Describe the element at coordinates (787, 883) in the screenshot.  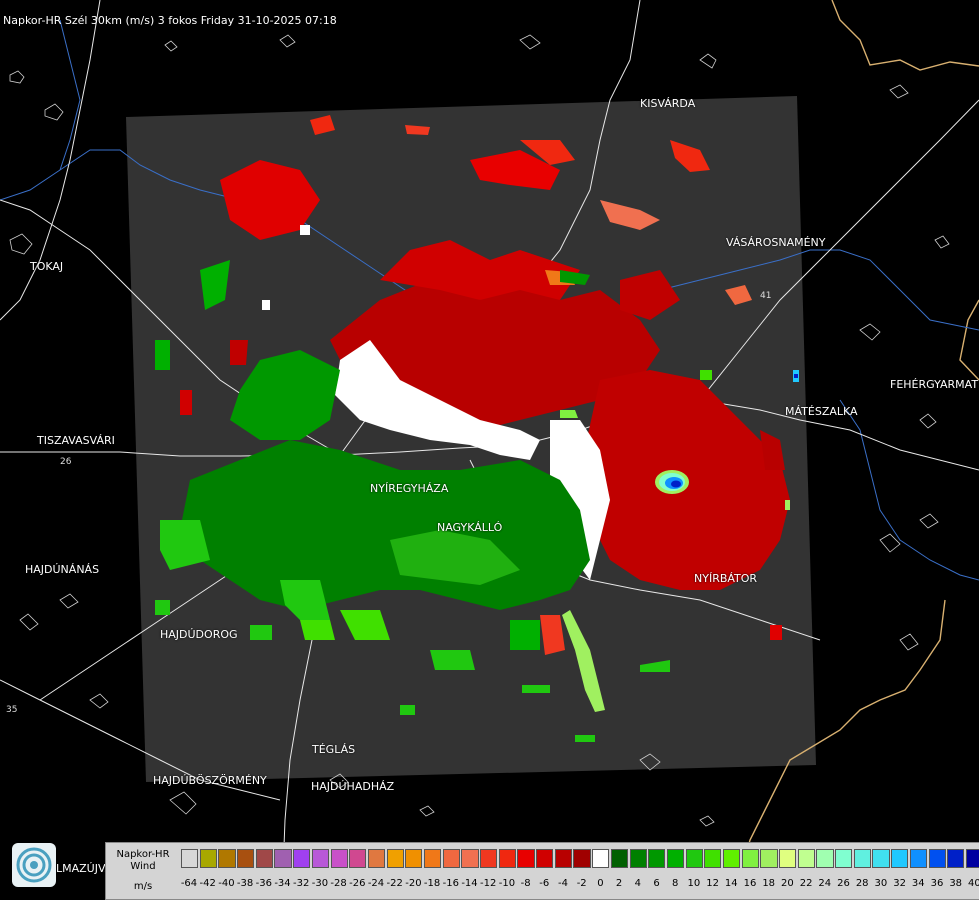
I see `legend-tick-label: 20` at that location.